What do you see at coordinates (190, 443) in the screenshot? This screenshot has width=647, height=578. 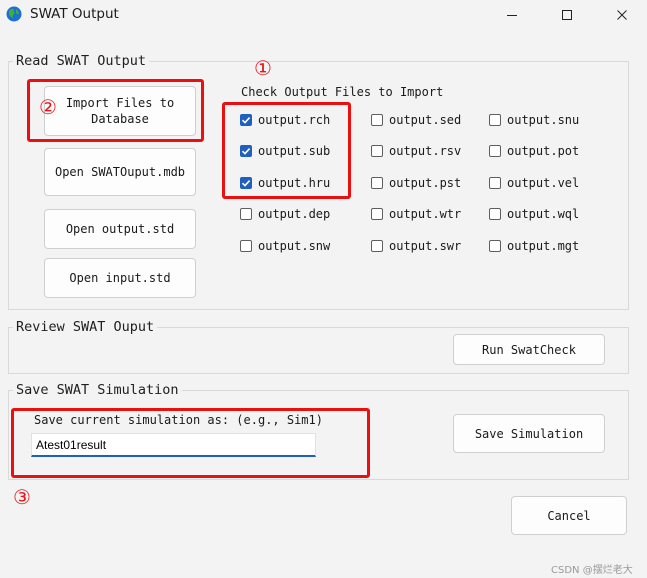 I see `annotation-box-save` at bounding box center [190, 443].